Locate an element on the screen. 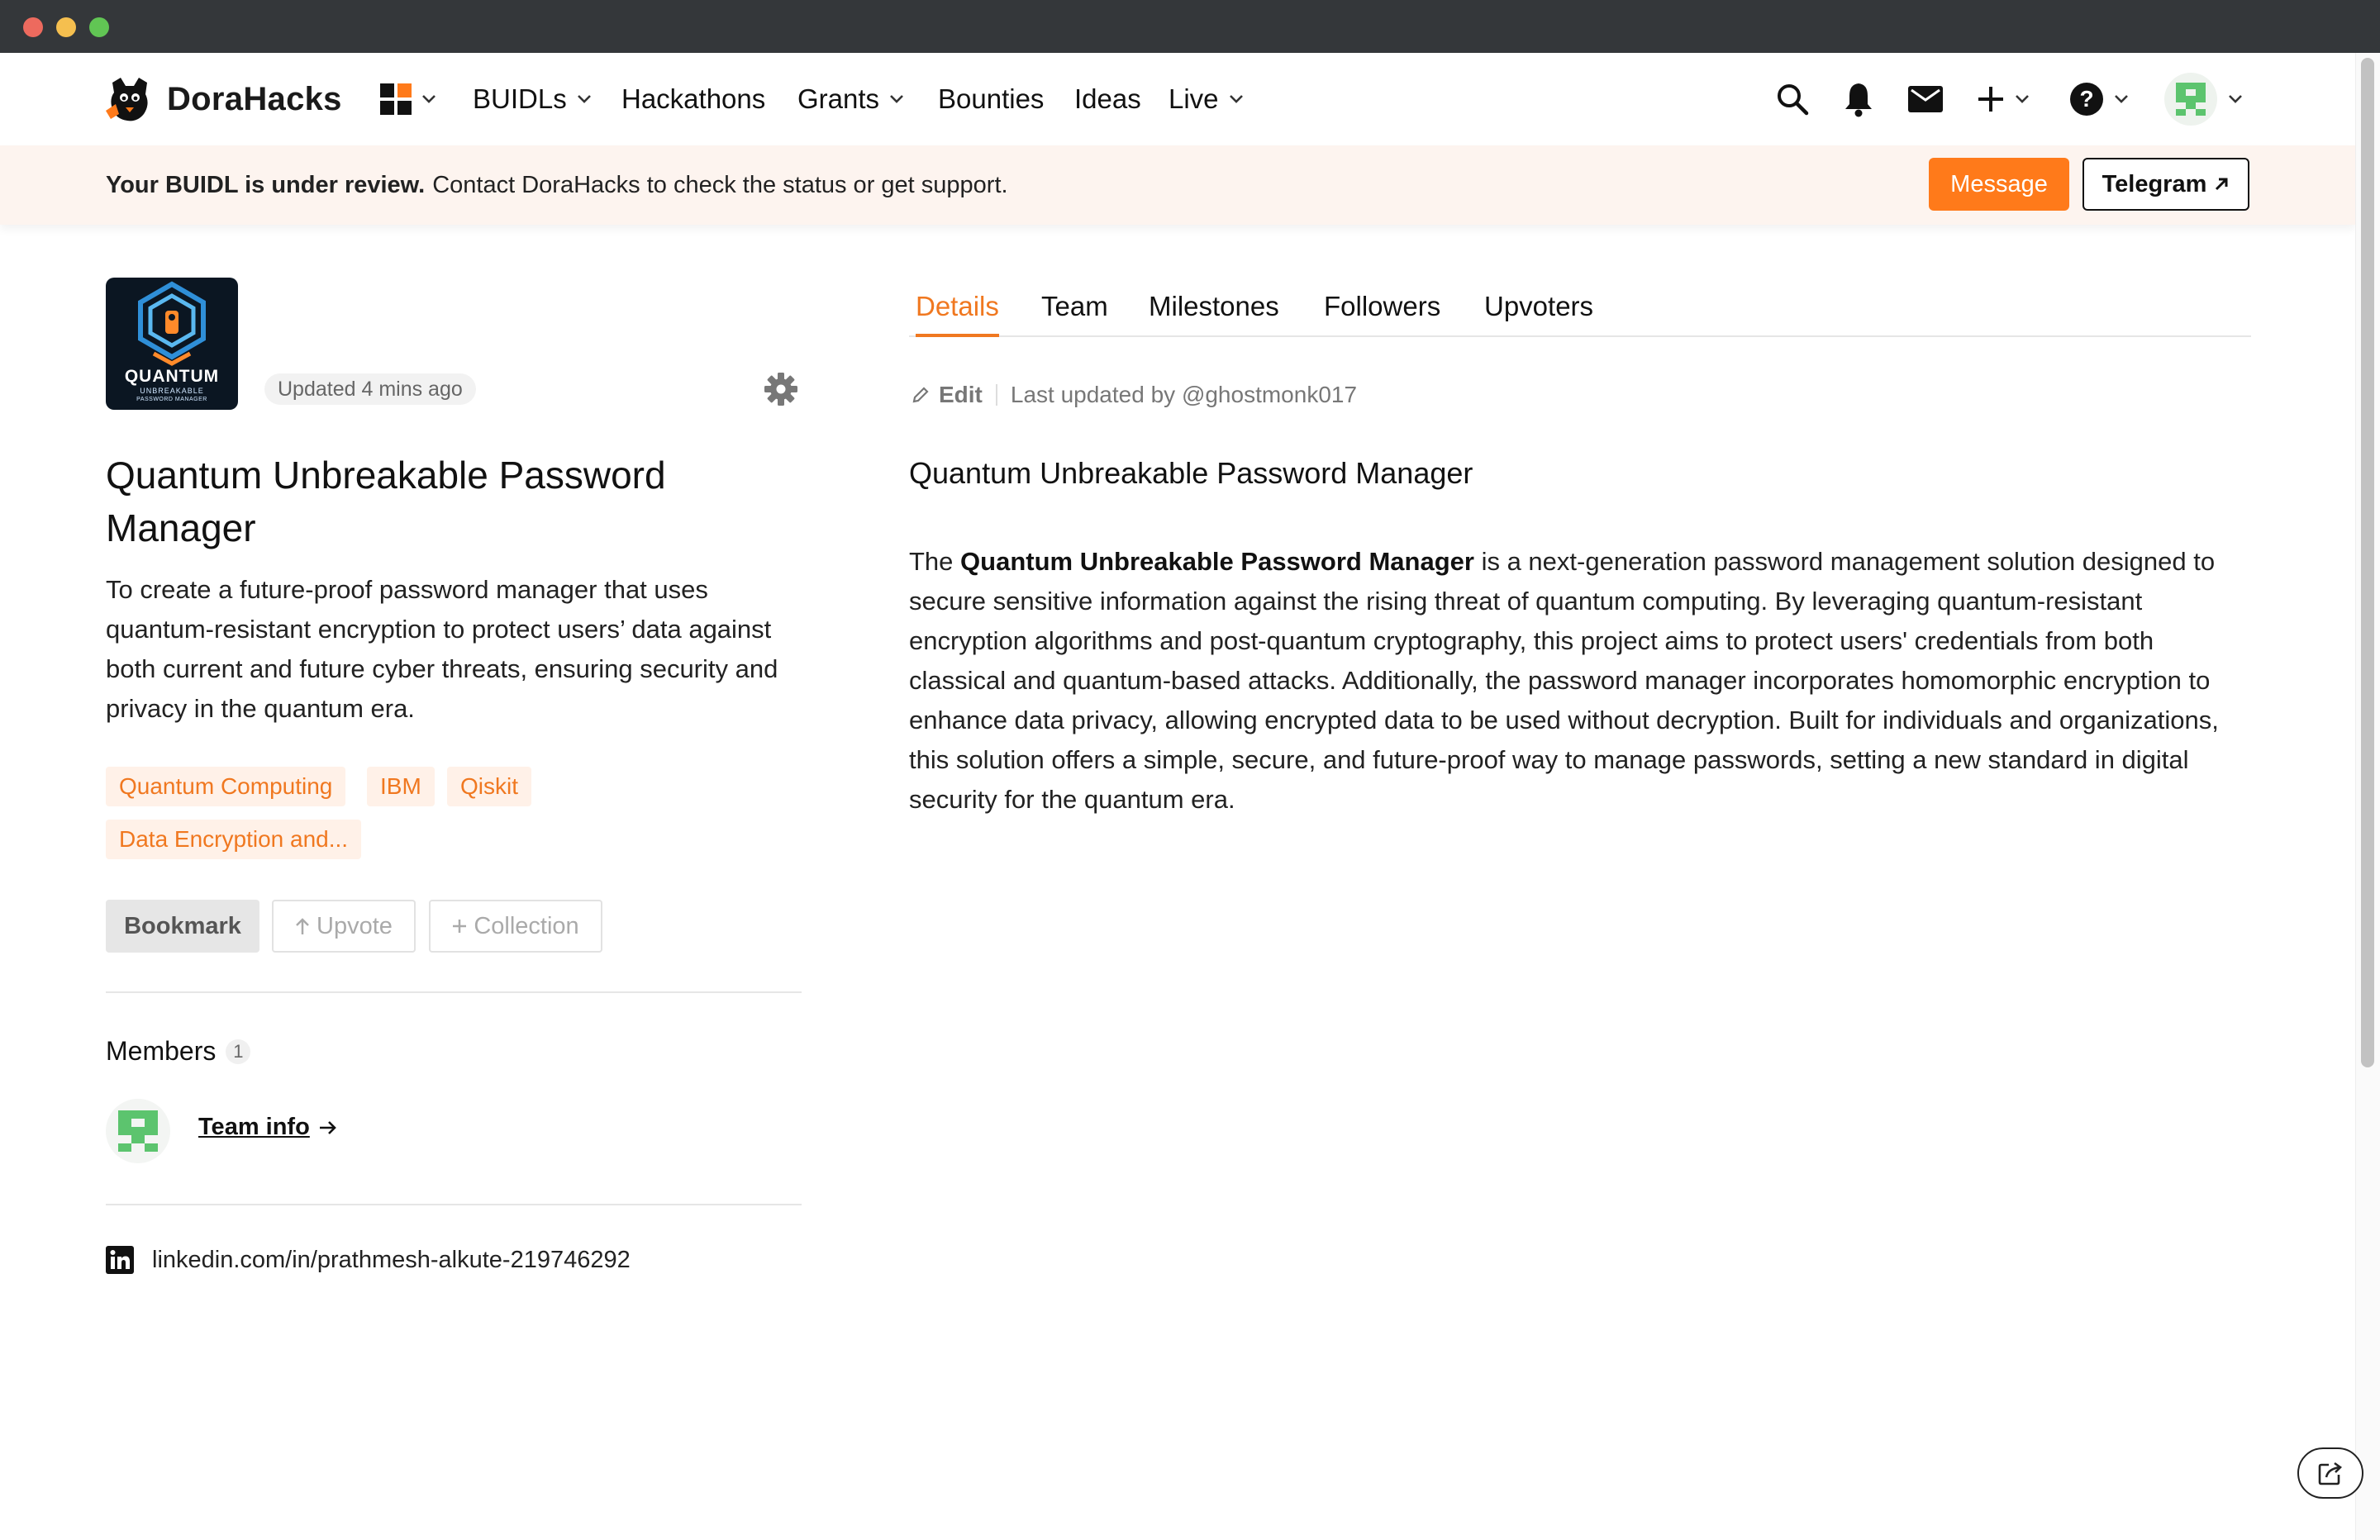 This screenshot has height=1540, width=2380. nav-item-hackathons: Hackathons is located at coordinates (693, 99).